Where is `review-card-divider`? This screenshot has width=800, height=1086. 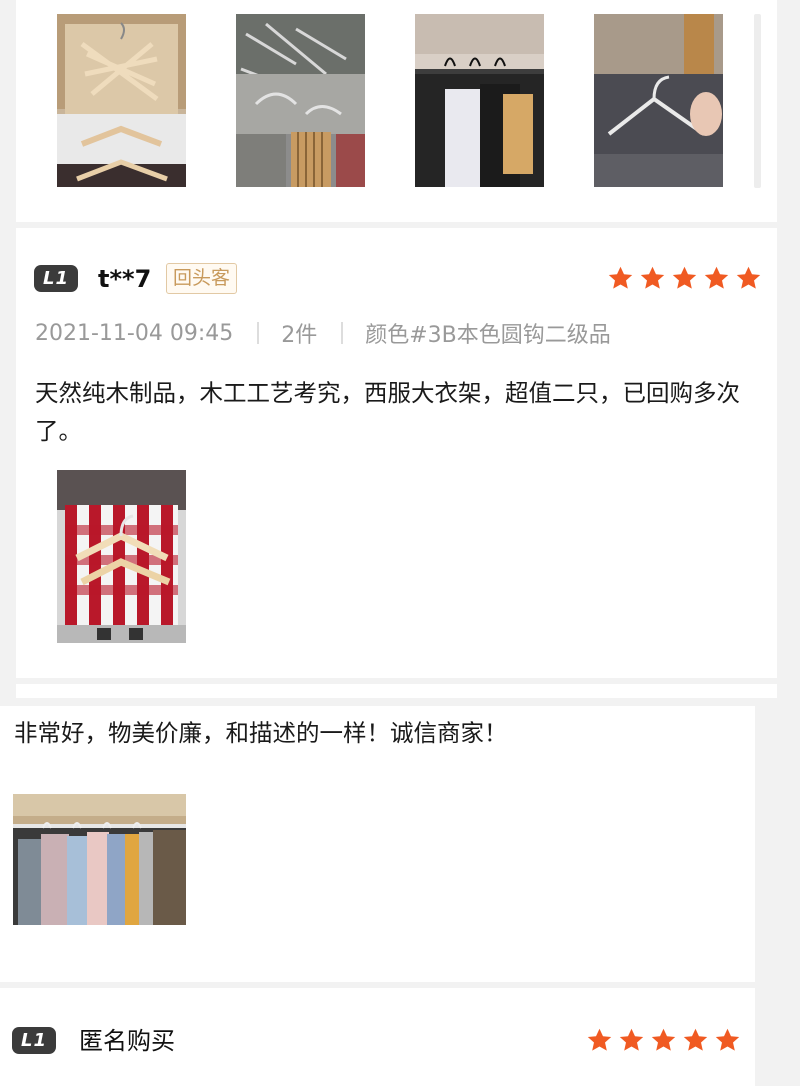
review-card-divider is located at coordinates (396, 691).